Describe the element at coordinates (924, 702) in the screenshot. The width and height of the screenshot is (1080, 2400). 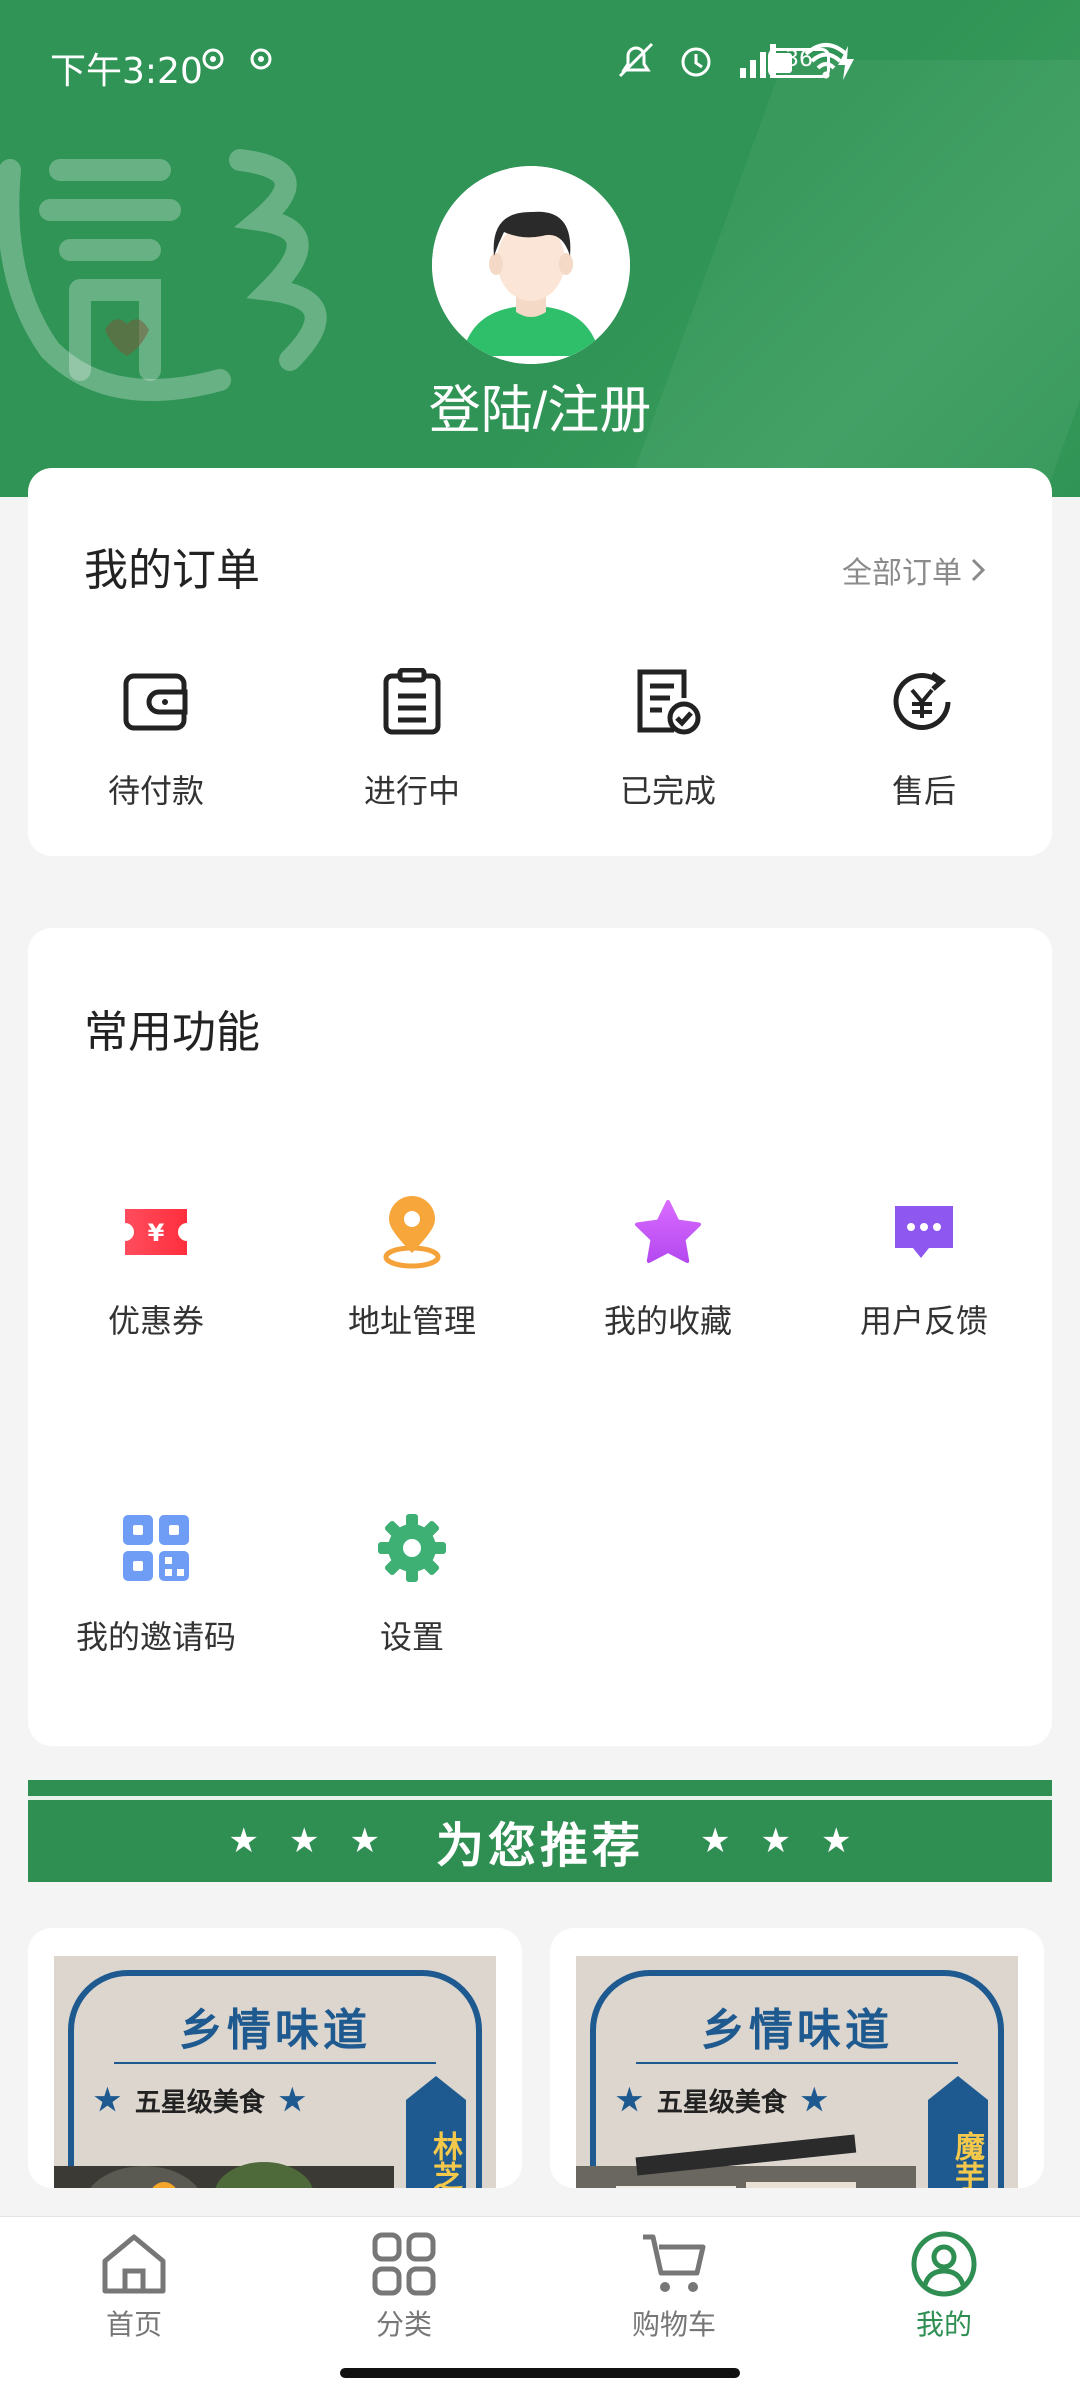
I see `yen-refund-icon` at that location.